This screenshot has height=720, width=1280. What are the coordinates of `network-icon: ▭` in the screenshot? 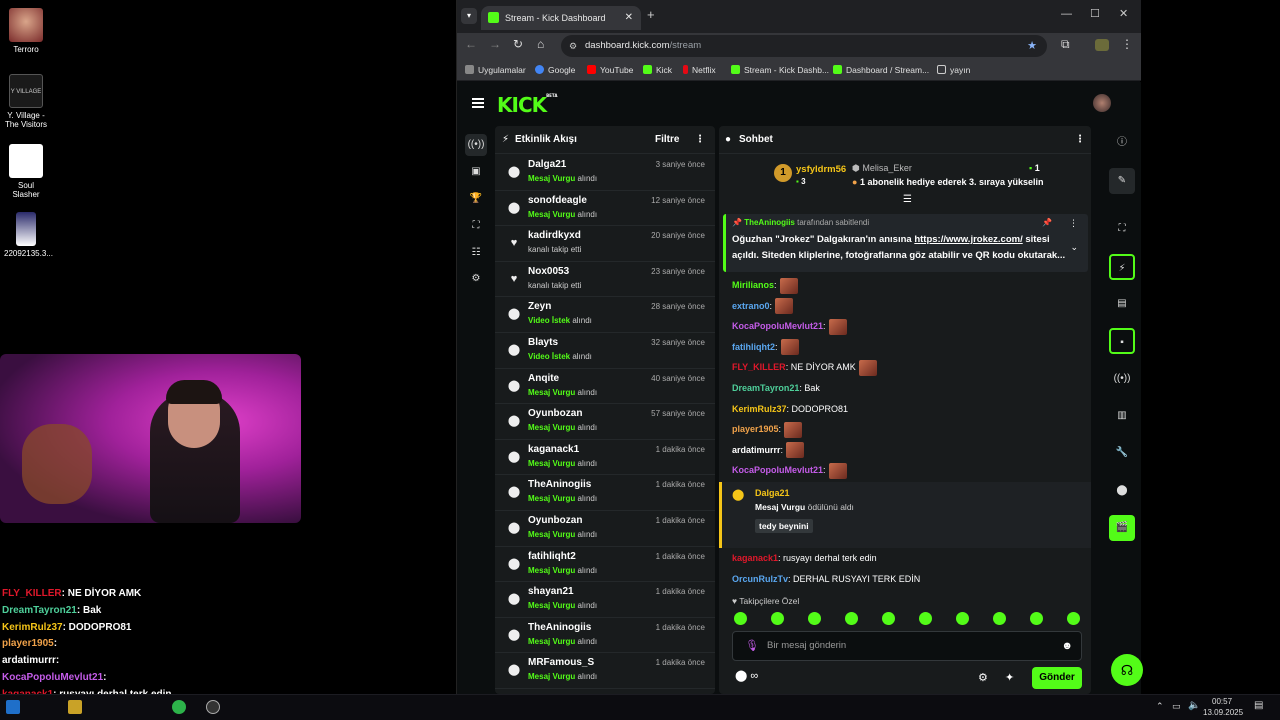 It's located at (1176, 706).